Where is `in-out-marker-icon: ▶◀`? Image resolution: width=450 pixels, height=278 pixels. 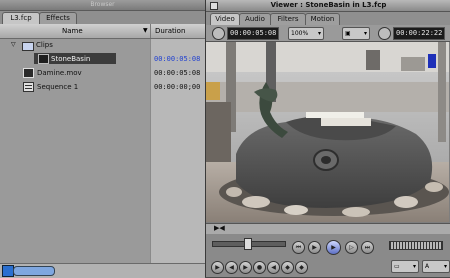
in-out-marker-icon: ▶◀ is located at coordinates (219, 228).